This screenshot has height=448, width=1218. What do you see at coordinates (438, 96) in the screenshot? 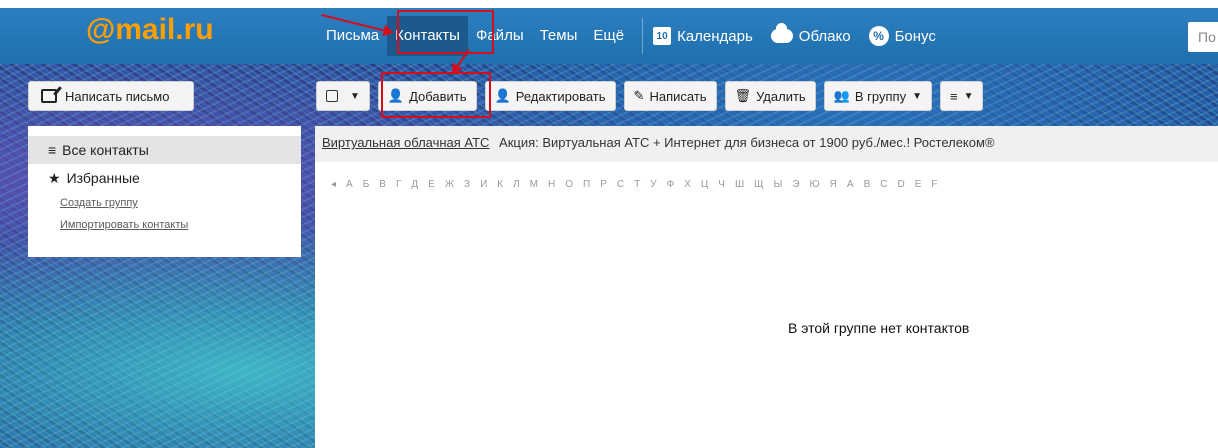
I see `add-contact-label: Добавить` at bounding box center [438, 96].